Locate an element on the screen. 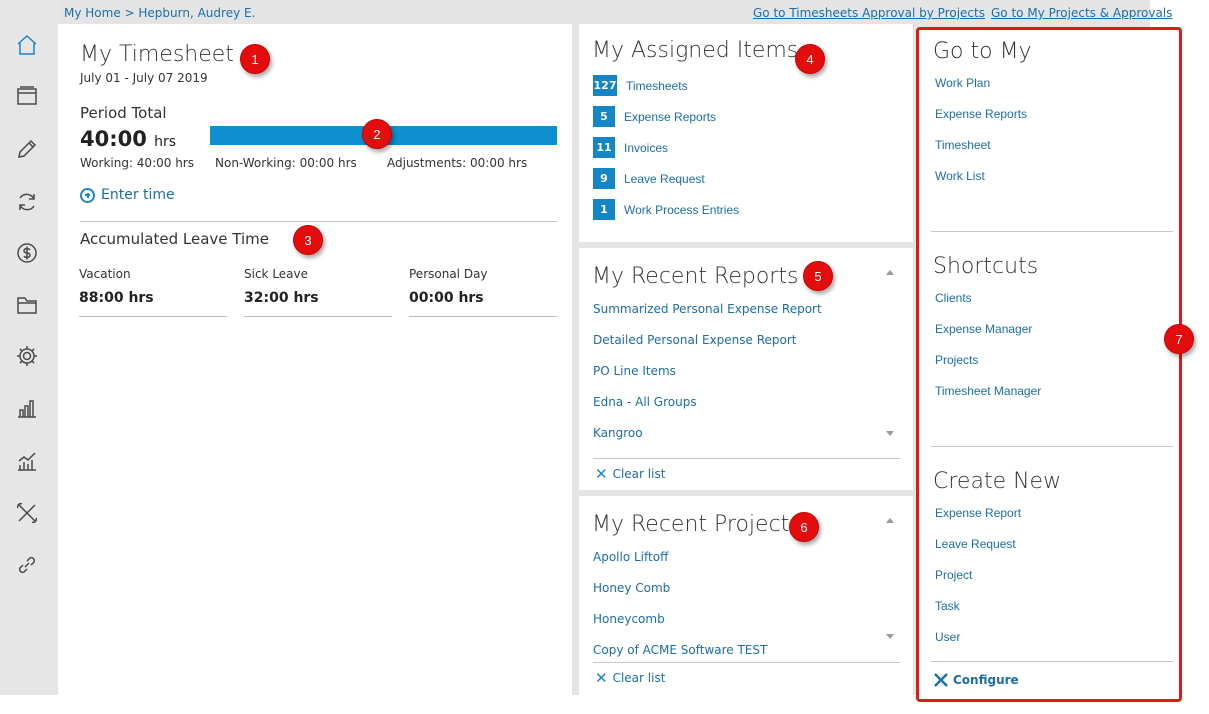 This screenshot has width=1209, height=714. assigned-title: My Assigned Items is located at coordinates (695, 50).